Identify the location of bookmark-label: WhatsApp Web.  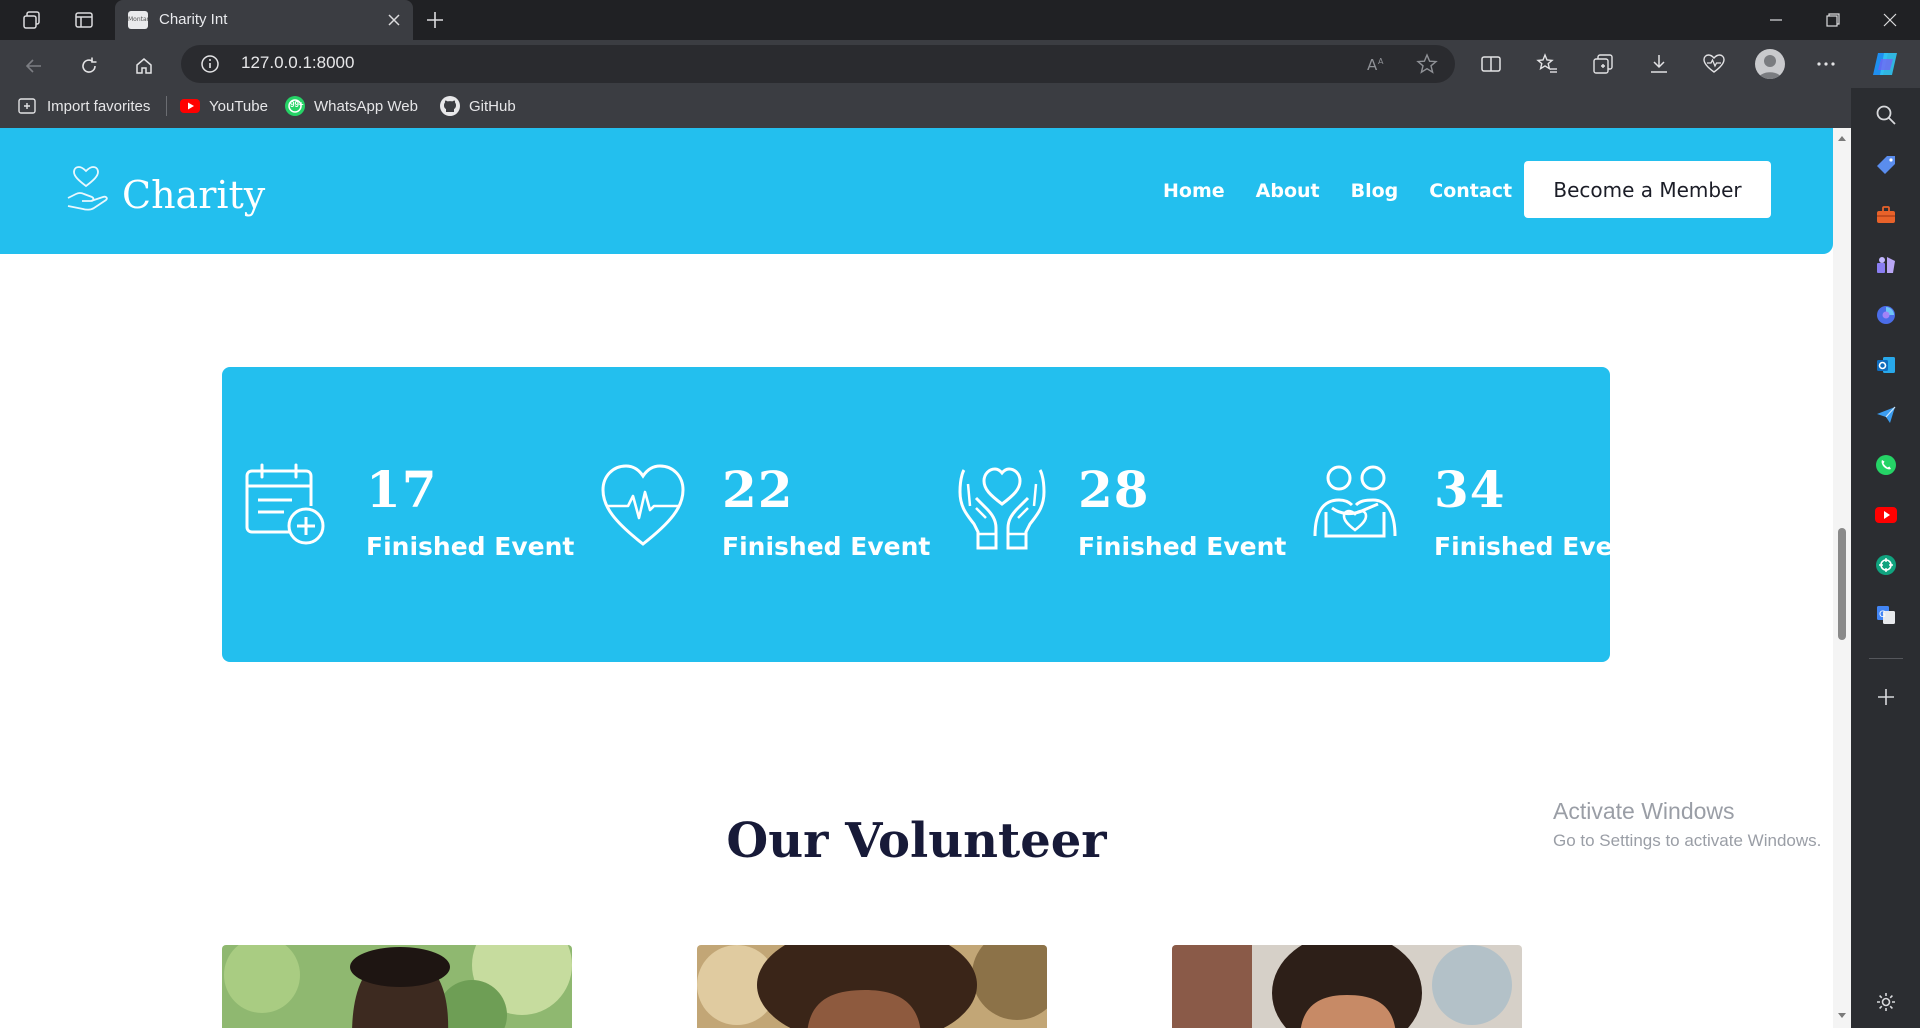
(366, 106).